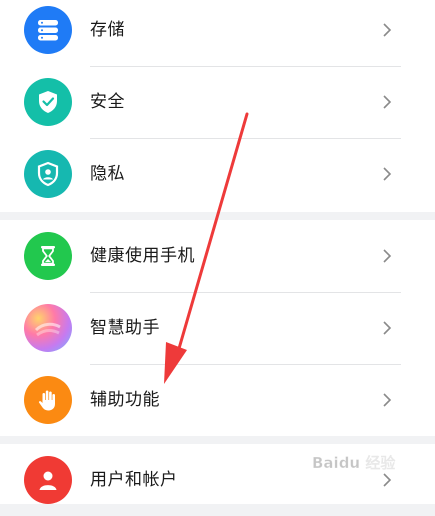 The image size is (435, 516). I want to click on svg-text: Baidu 经验, so click(354, 463).